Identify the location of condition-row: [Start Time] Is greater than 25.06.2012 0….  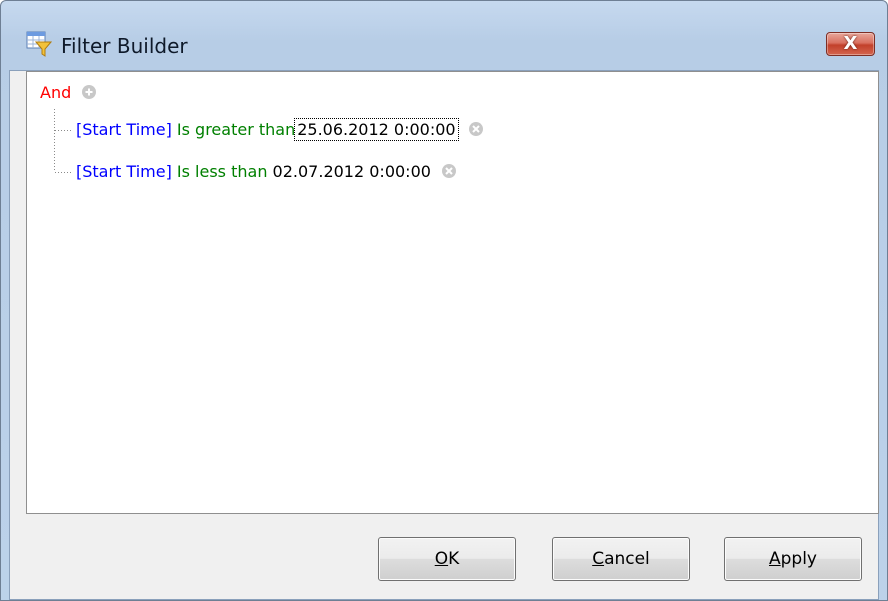
(279, 129).